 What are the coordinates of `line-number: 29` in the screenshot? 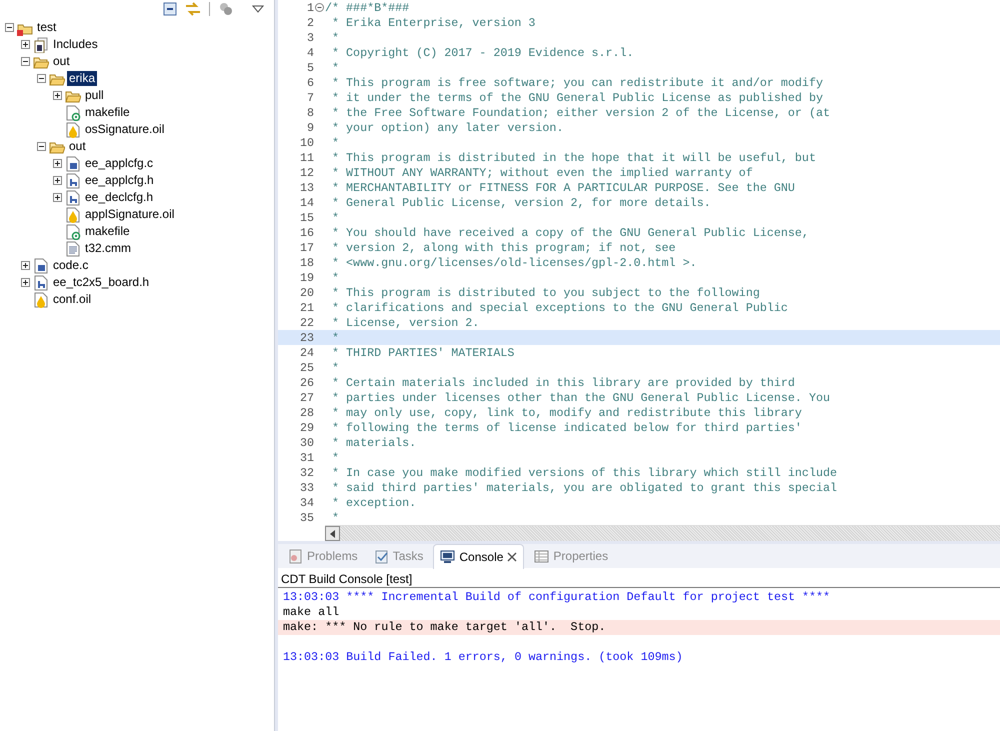 It's located at (306, 427).